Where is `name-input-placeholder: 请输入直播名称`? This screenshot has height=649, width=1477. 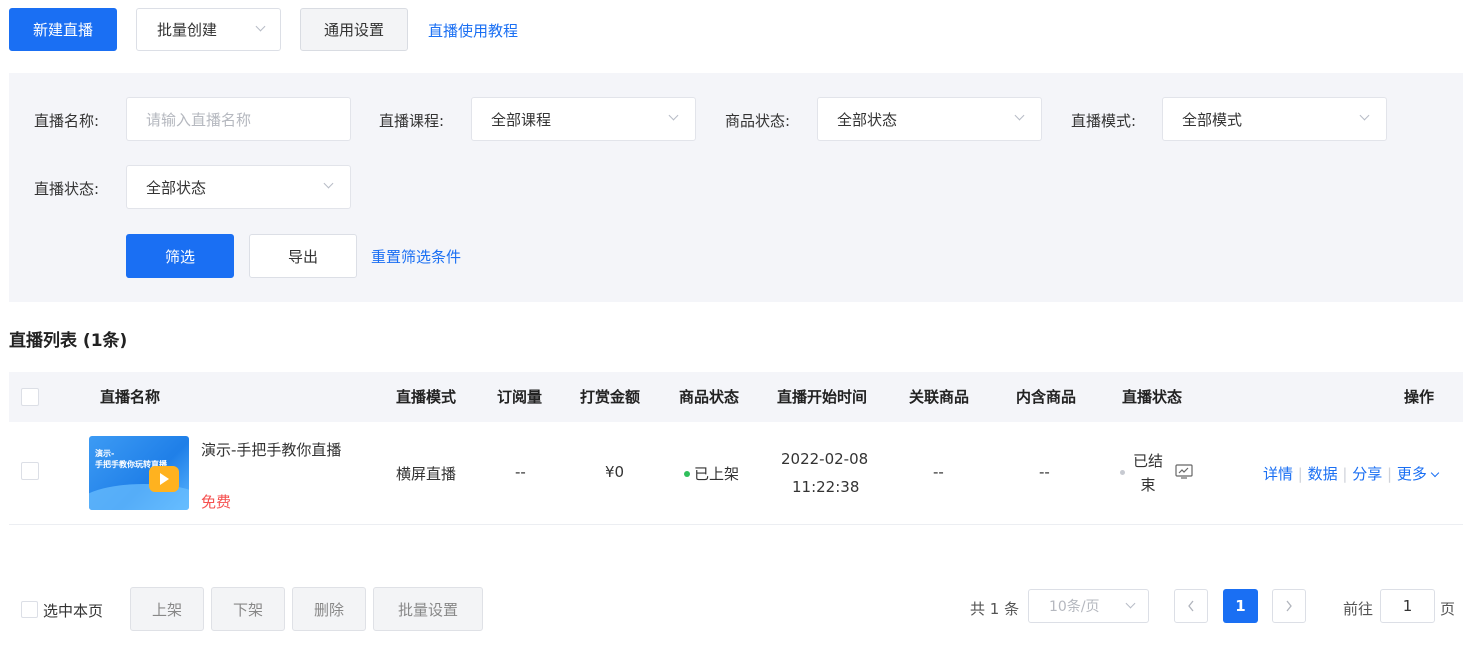
name-input-placeholder: 请输入直播名称 is located at coordinates (199, 119).